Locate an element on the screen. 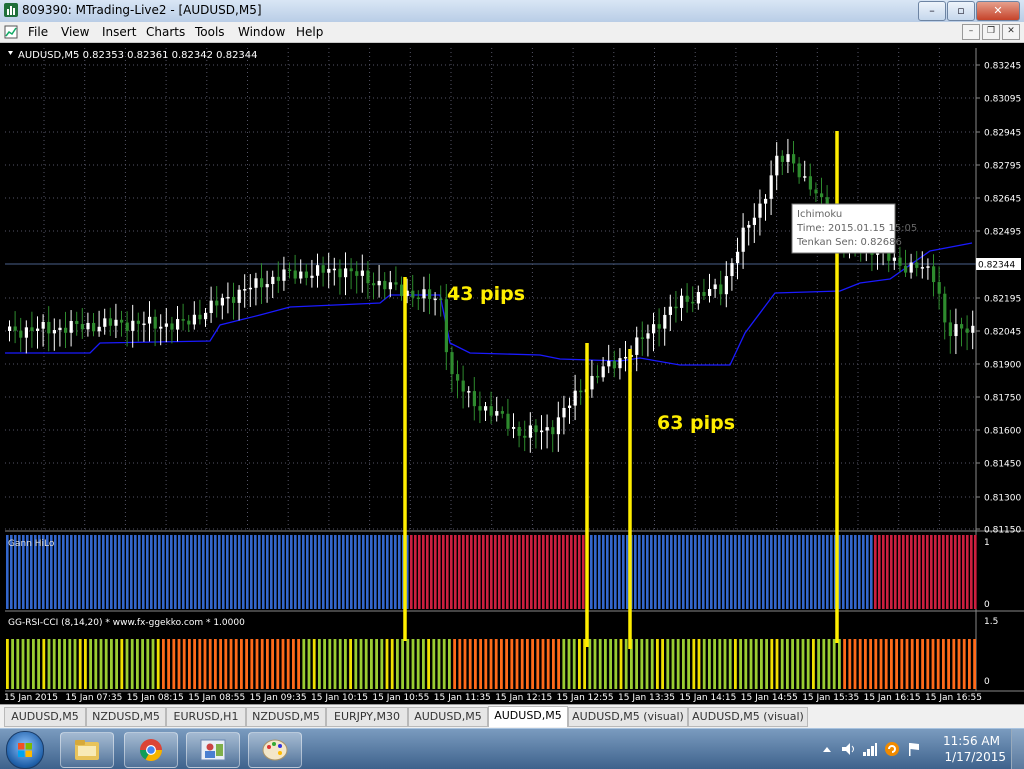 This screenshot has height=769, width=1024. clock-date: 1/17/2015 is located at coordinates (975, 757).